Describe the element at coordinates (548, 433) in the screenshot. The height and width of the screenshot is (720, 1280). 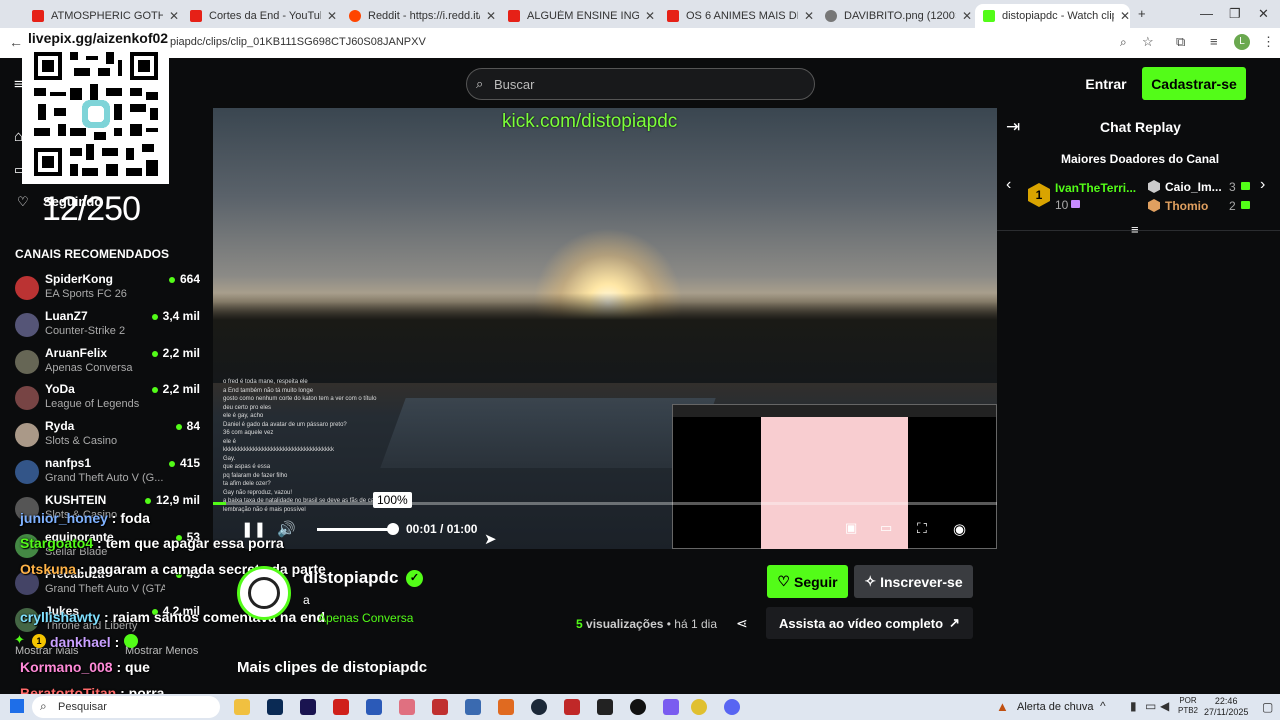
I see `video-pool` at that location.